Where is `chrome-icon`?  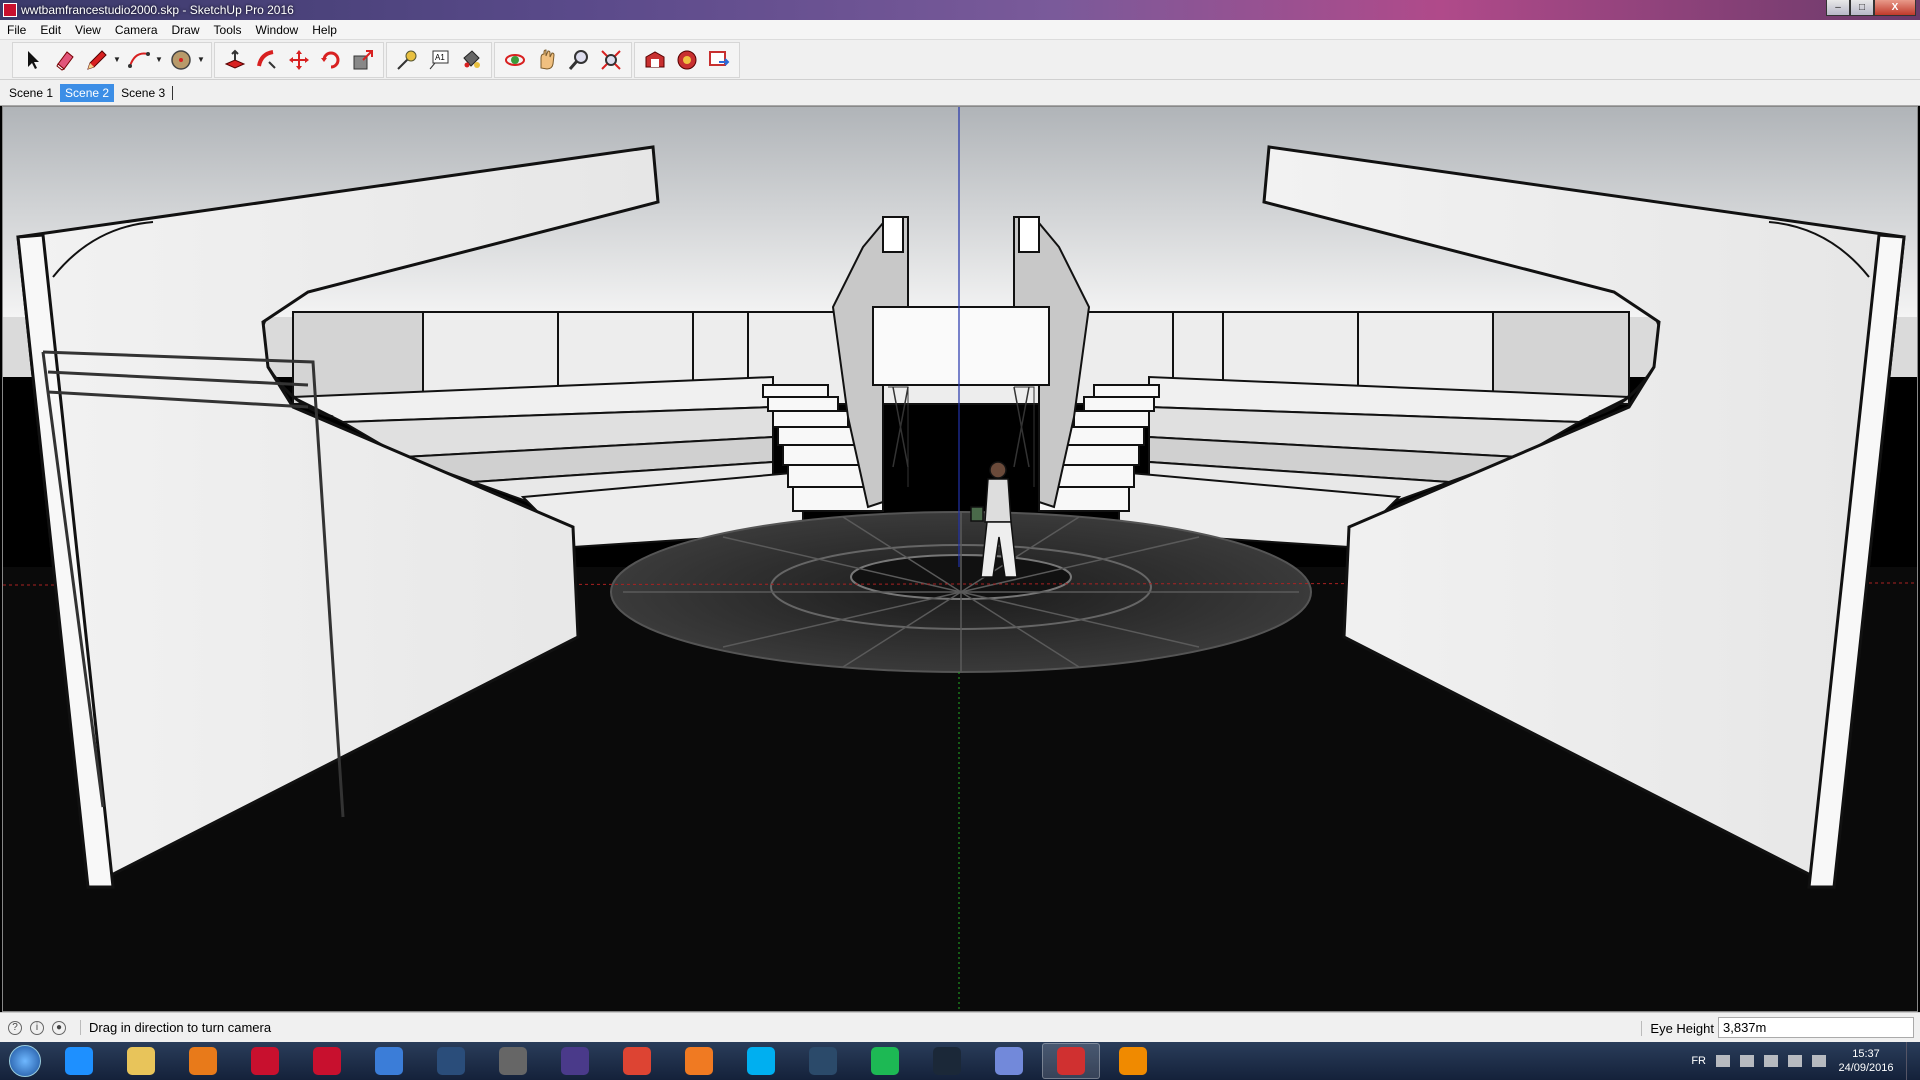
chrome-icon is located at coordinates (637, 1061).